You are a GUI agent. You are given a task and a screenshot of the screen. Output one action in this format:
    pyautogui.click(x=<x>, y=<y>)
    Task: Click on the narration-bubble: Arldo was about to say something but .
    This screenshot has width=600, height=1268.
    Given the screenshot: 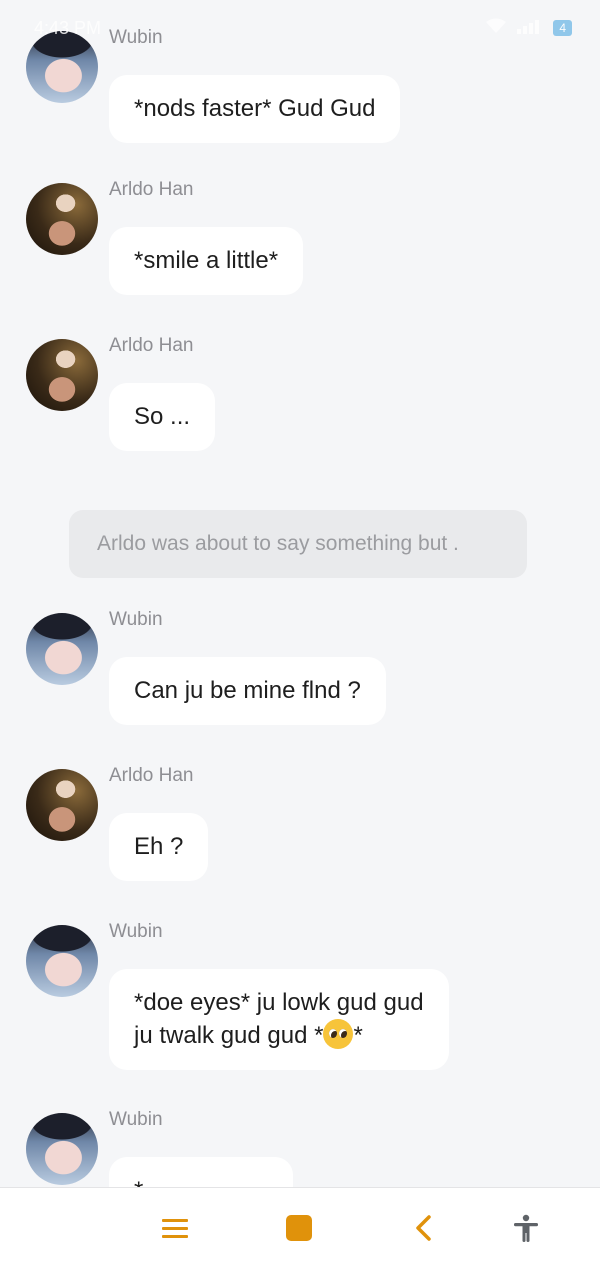 What is the action you would take?
    pyautogui.click(x=298, y=544)
    